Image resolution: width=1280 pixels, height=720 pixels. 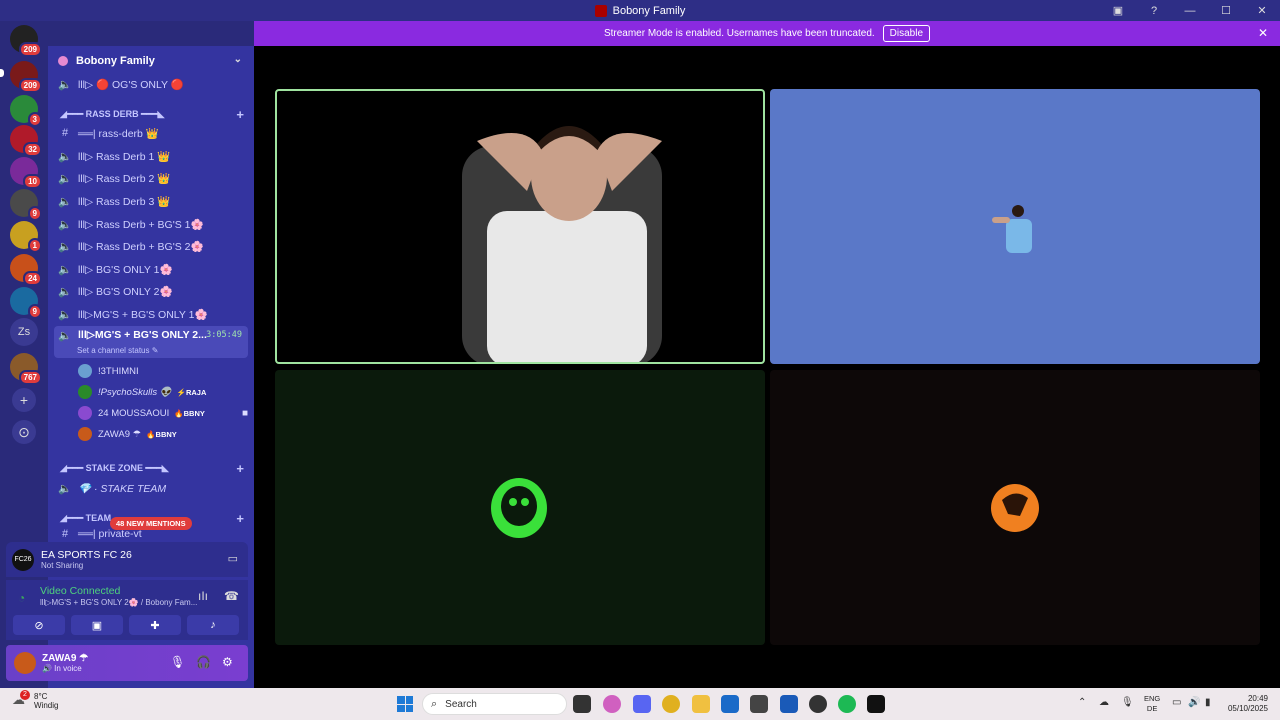 What do you see at coordinates (153, 488) in the screenshot?
I see `voice-channel: 🔈 💎 · STAKE TEAM` at bounding box center [153, 488].